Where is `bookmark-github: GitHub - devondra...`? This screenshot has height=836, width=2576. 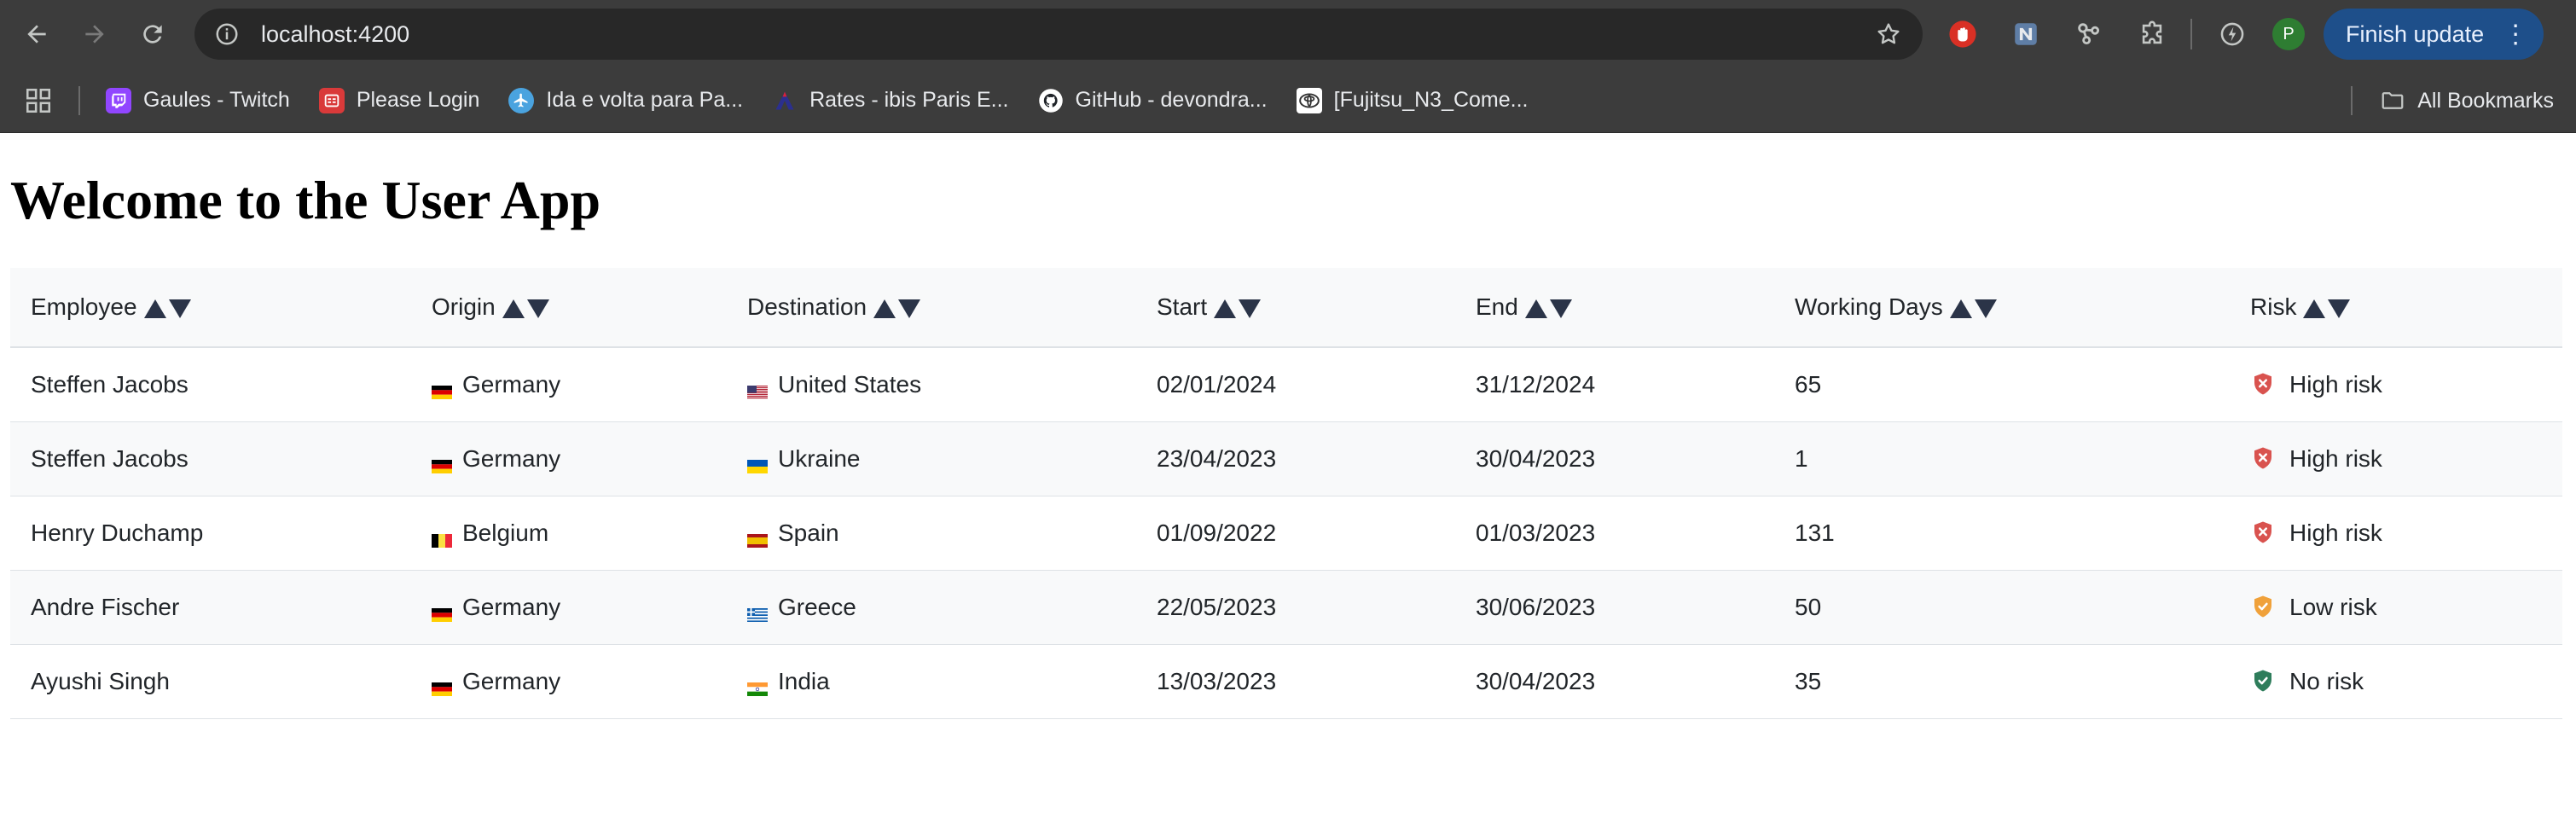 bookmark-github: GitHub - devondra... is located at coordinates (1153, 100).